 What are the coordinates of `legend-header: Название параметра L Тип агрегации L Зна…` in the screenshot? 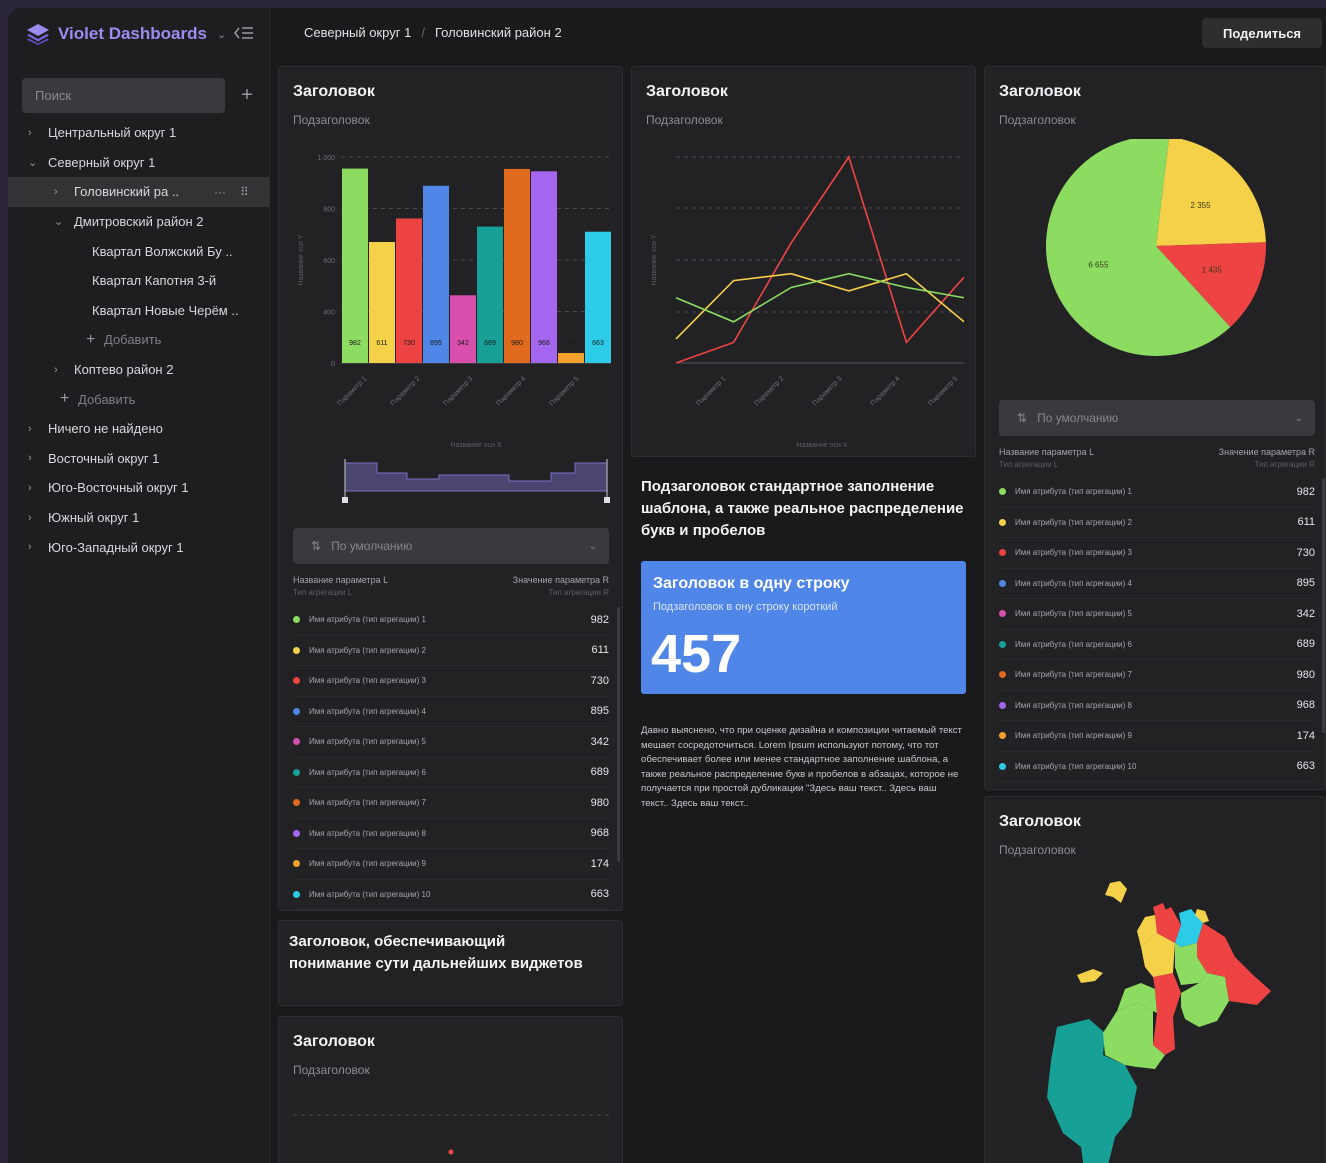 It's located at (451, 586).